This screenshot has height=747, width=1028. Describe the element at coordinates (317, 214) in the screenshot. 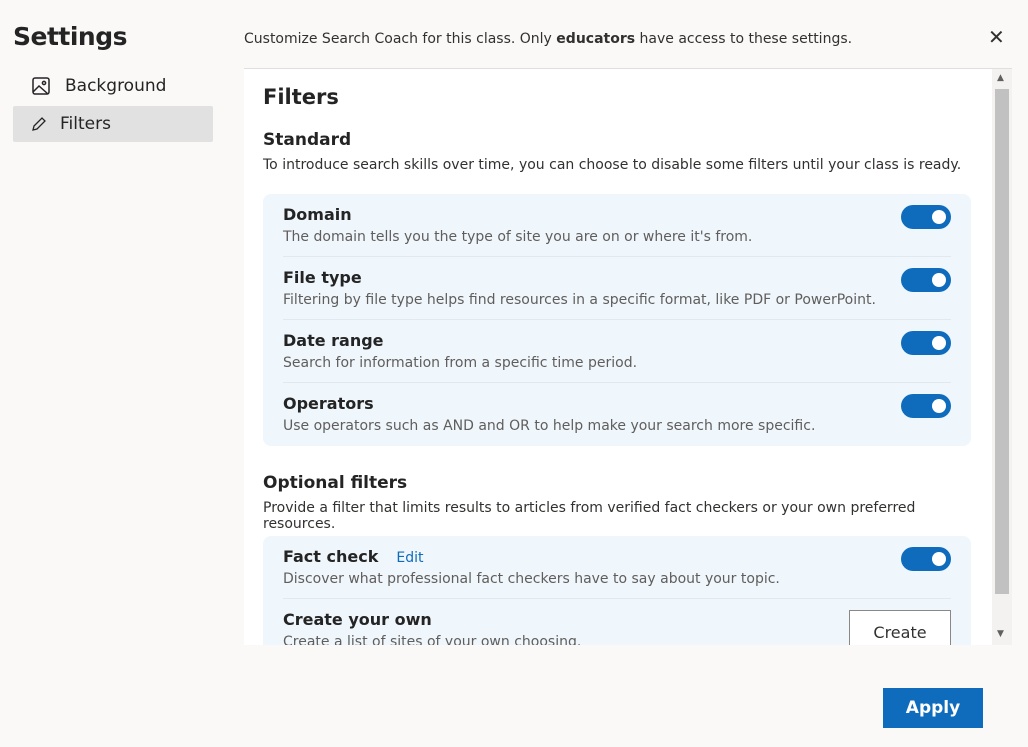

I see `filter-title: Domain` at that location.